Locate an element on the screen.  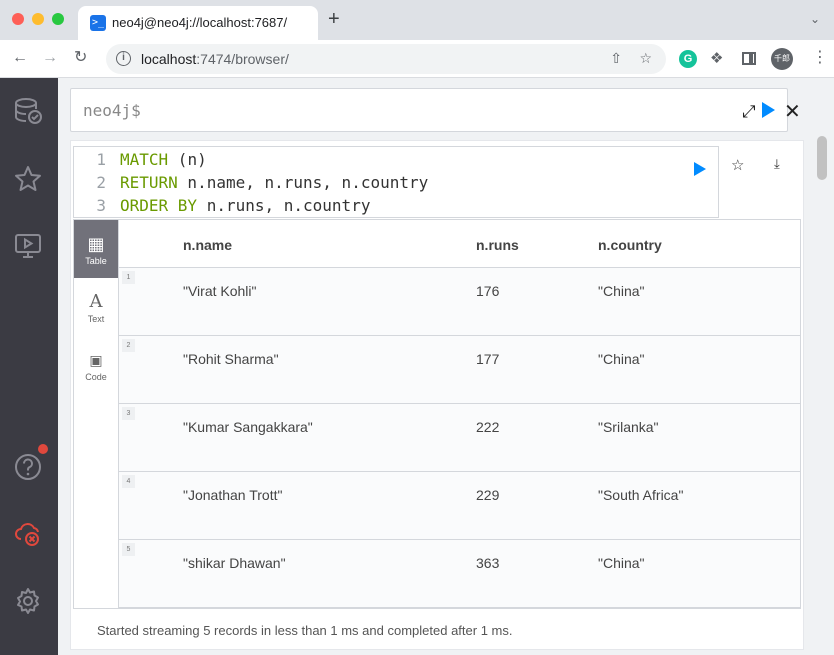
row-number: 3 is located at coordinates (128, 413).